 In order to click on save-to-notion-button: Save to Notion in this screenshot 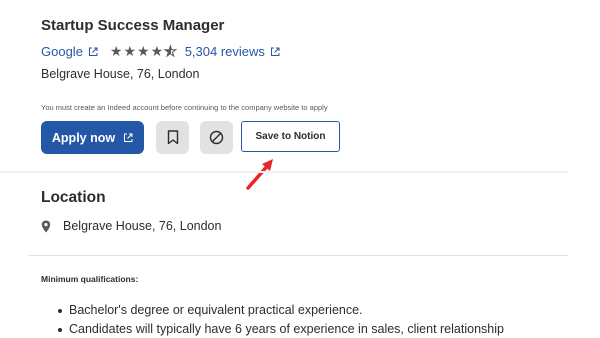, I will do `click(290, 136)`.